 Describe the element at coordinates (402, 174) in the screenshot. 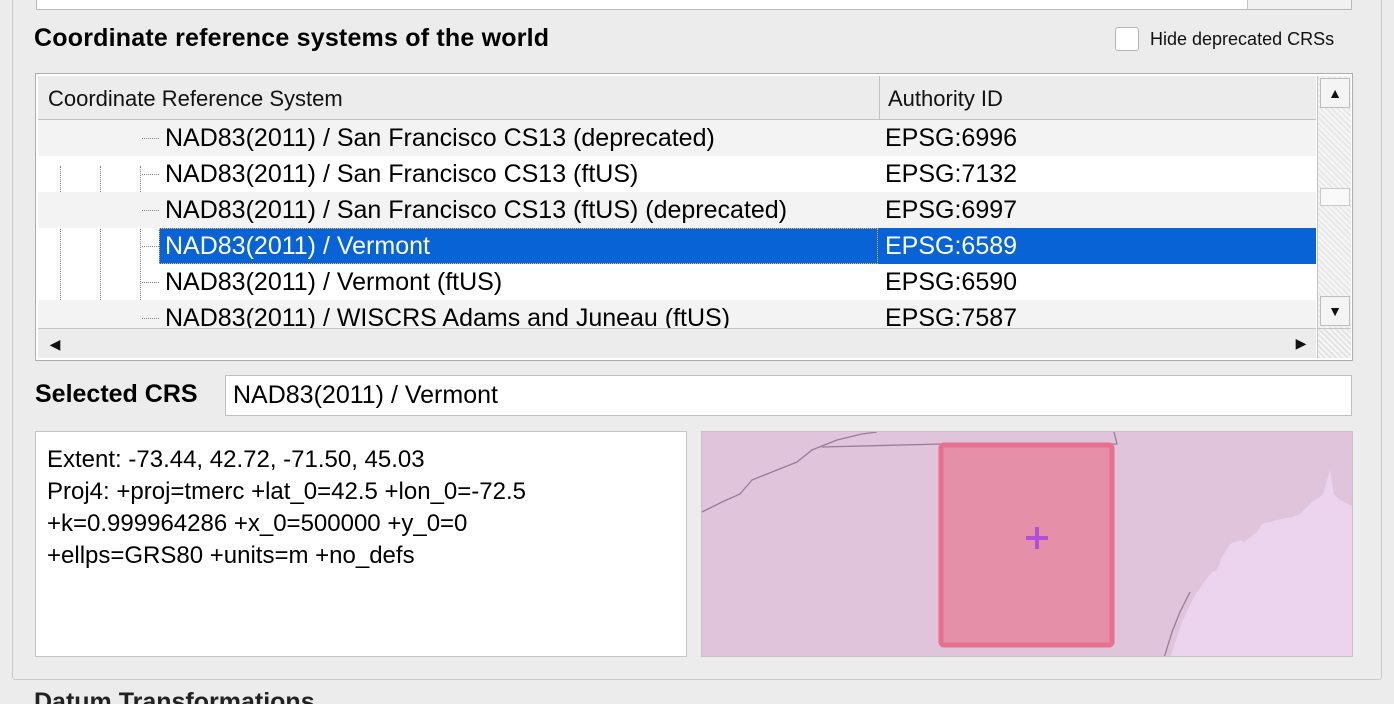

I see `crs-name-cell: NAD83(2011) / San Francisco CS13 (ftUS)` at that location.